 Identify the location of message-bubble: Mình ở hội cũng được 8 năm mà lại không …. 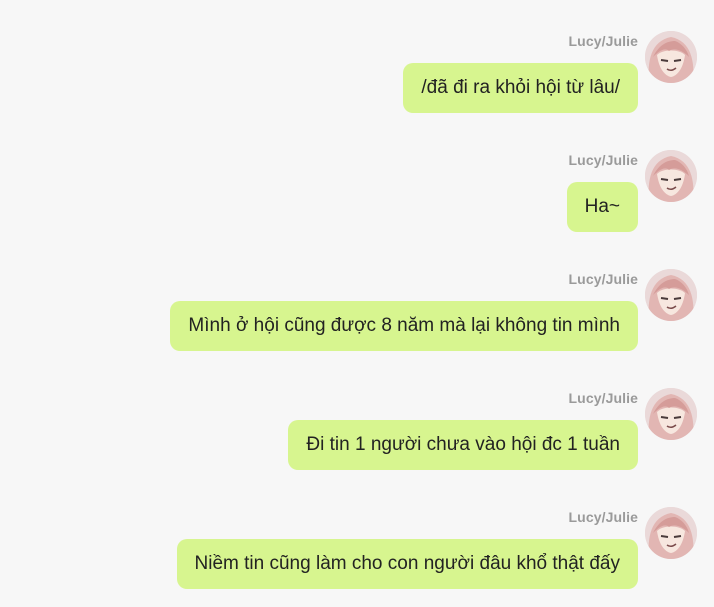
(404, 326).